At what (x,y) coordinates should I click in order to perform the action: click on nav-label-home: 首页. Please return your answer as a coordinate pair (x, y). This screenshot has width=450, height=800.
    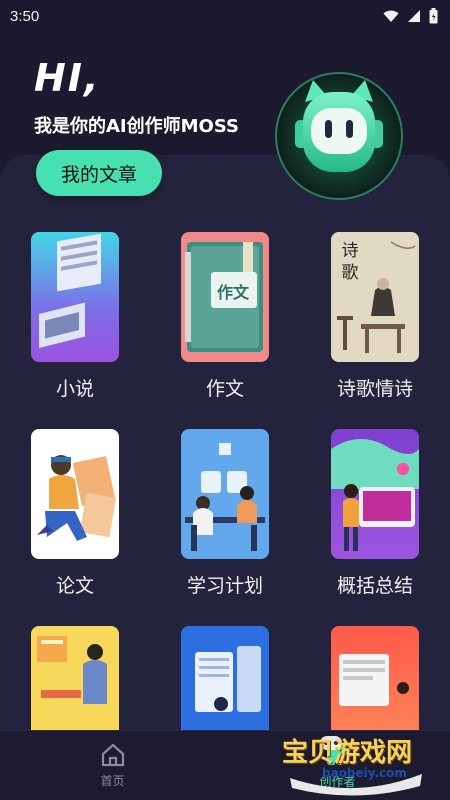
    Looking at the image, I should click on (112, 781).